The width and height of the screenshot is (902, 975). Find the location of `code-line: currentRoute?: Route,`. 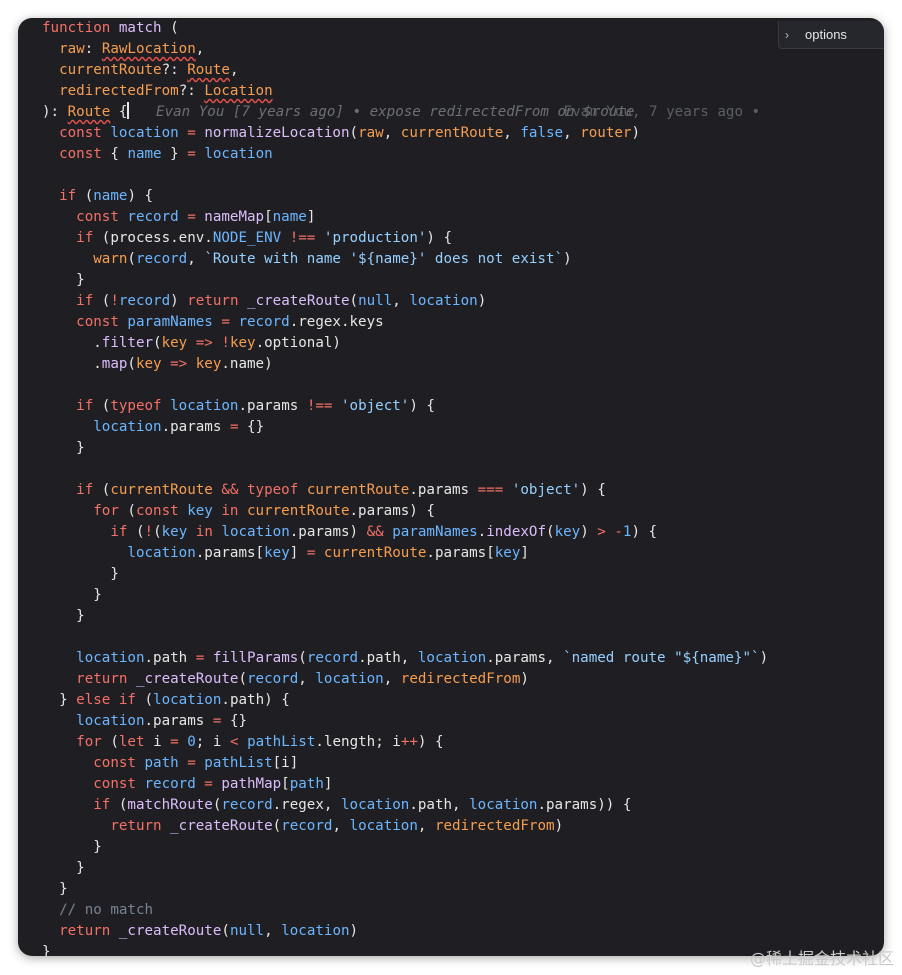

code-line: currentRoute?: Route, is located at coordinates (405, 70).